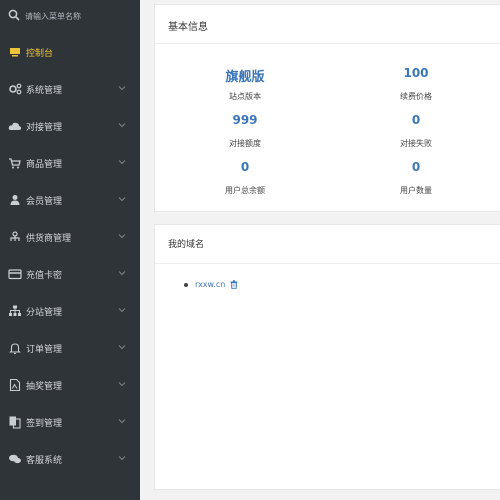 The width and height of the screenshot is (500, 500). What do you see at coordinates (44, 91) in the screenshot?
I see `sidebar-item-label: 系统管理` at bounding box center [44, 91].